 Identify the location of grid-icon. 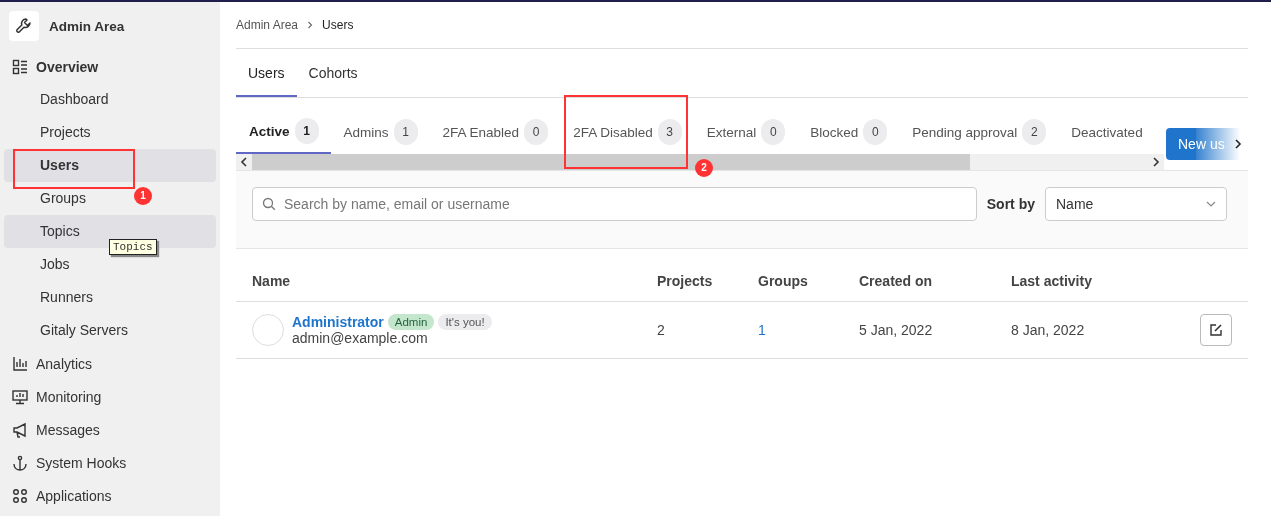
(20, 495).